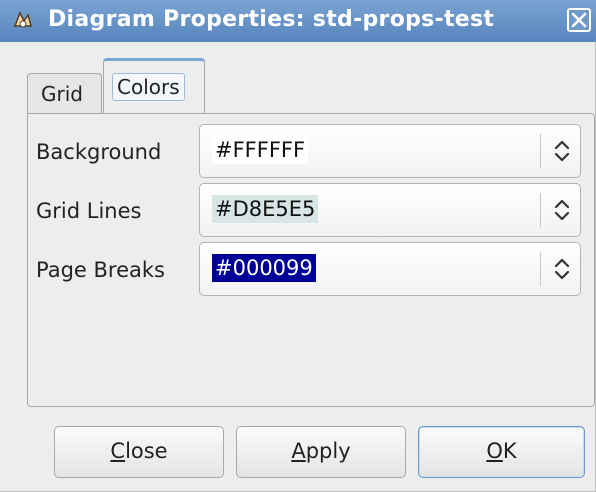 This screenshot has height=492, width=596. What do you see at coordinates (89, 211) in the screenshot?
I see `grid-lines-label: Grid Lines` at bounding box center [89, 211].